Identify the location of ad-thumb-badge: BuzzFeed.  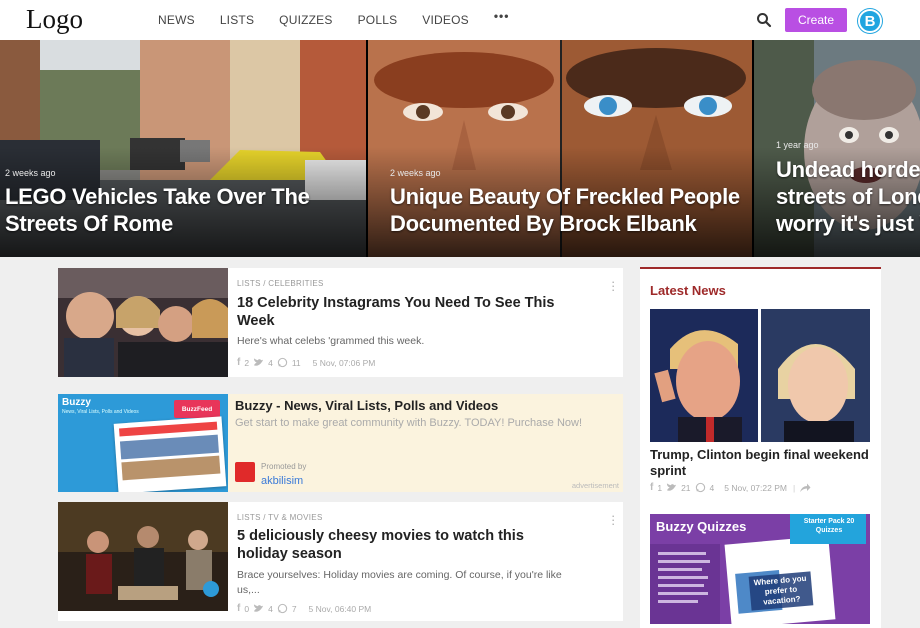
(197, 409).